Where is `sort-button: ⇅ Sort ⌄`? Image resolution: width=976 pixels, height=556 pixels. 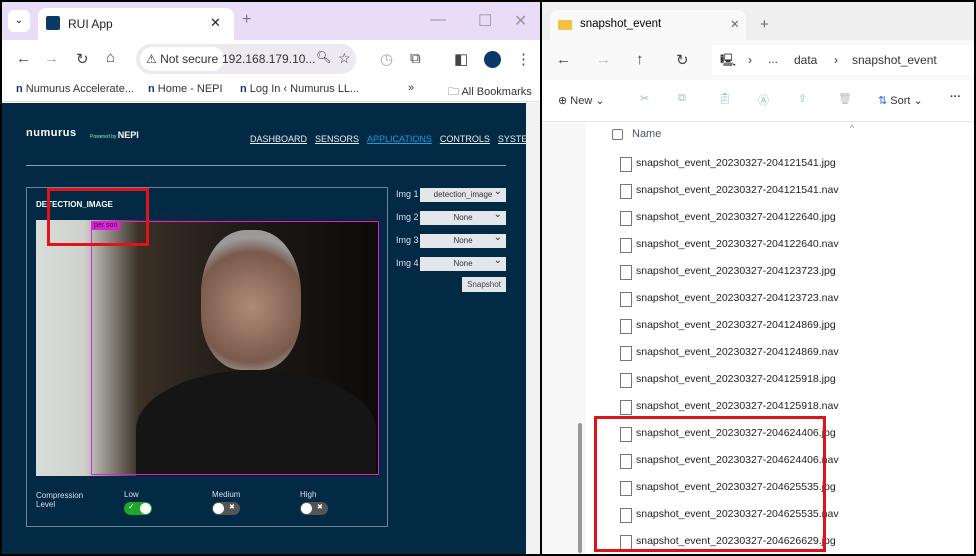
sort-button: ⇅ Sort ⌄ is located at coordinates (900, 100).